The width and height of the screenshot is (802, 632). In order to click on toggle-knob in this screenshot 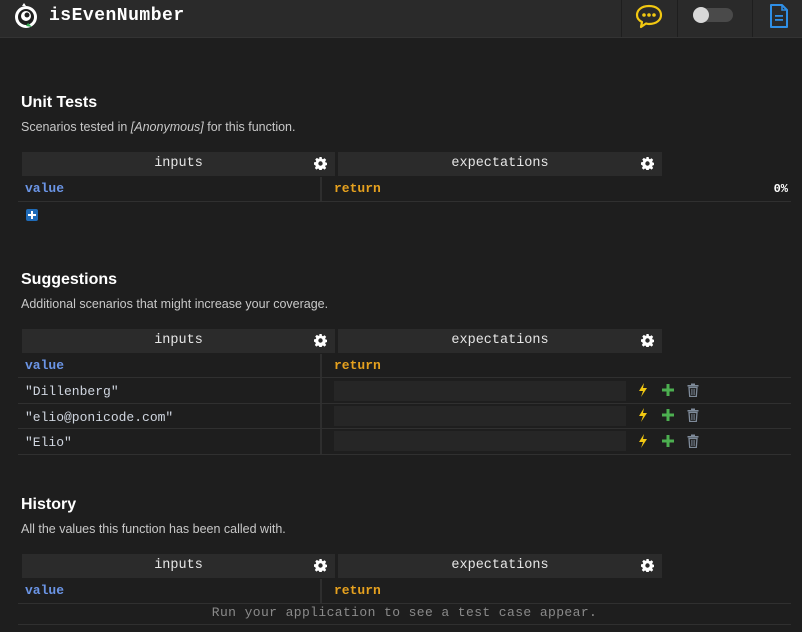, I will do `click(701, 15)`.